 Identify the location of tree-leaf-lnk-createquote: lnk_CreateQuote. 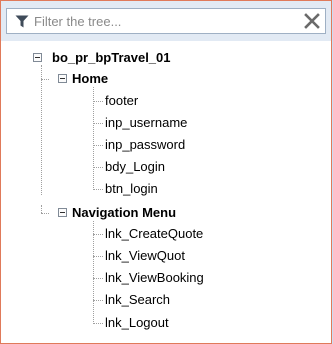
(154, 233).